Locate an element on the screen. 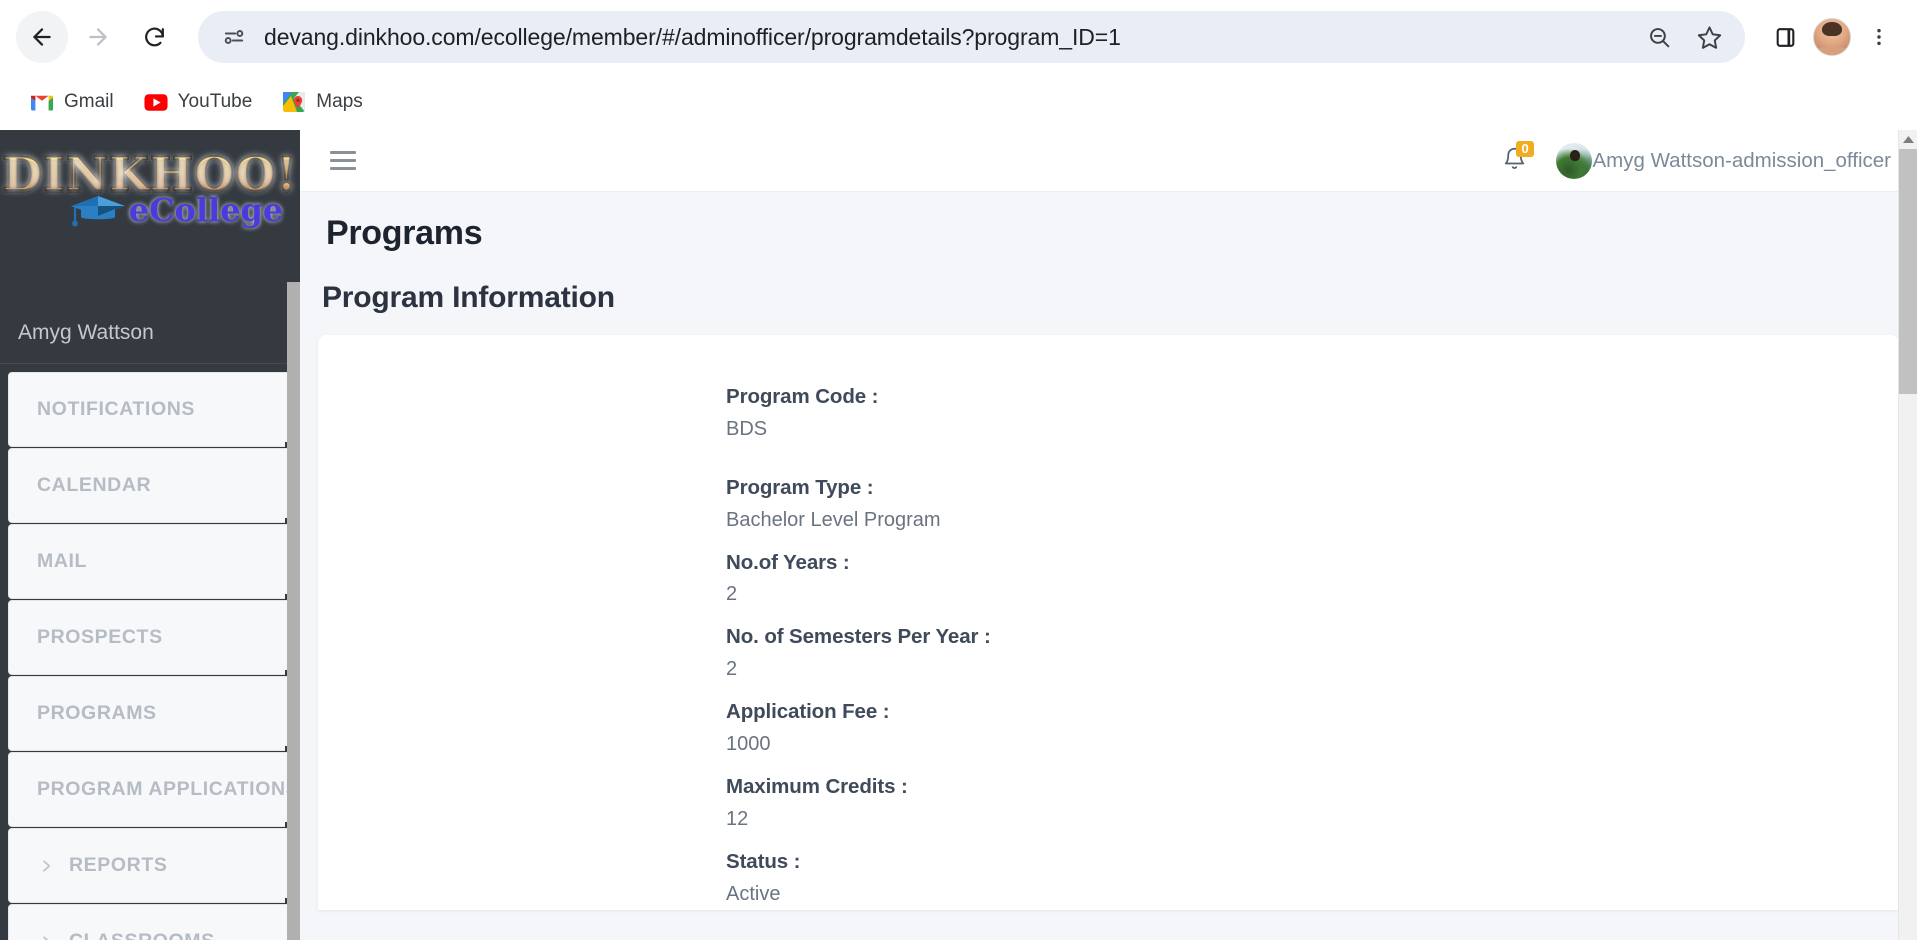 This screenshot has width=1917, height=940. forward-button is located at coordinates (98, 37).